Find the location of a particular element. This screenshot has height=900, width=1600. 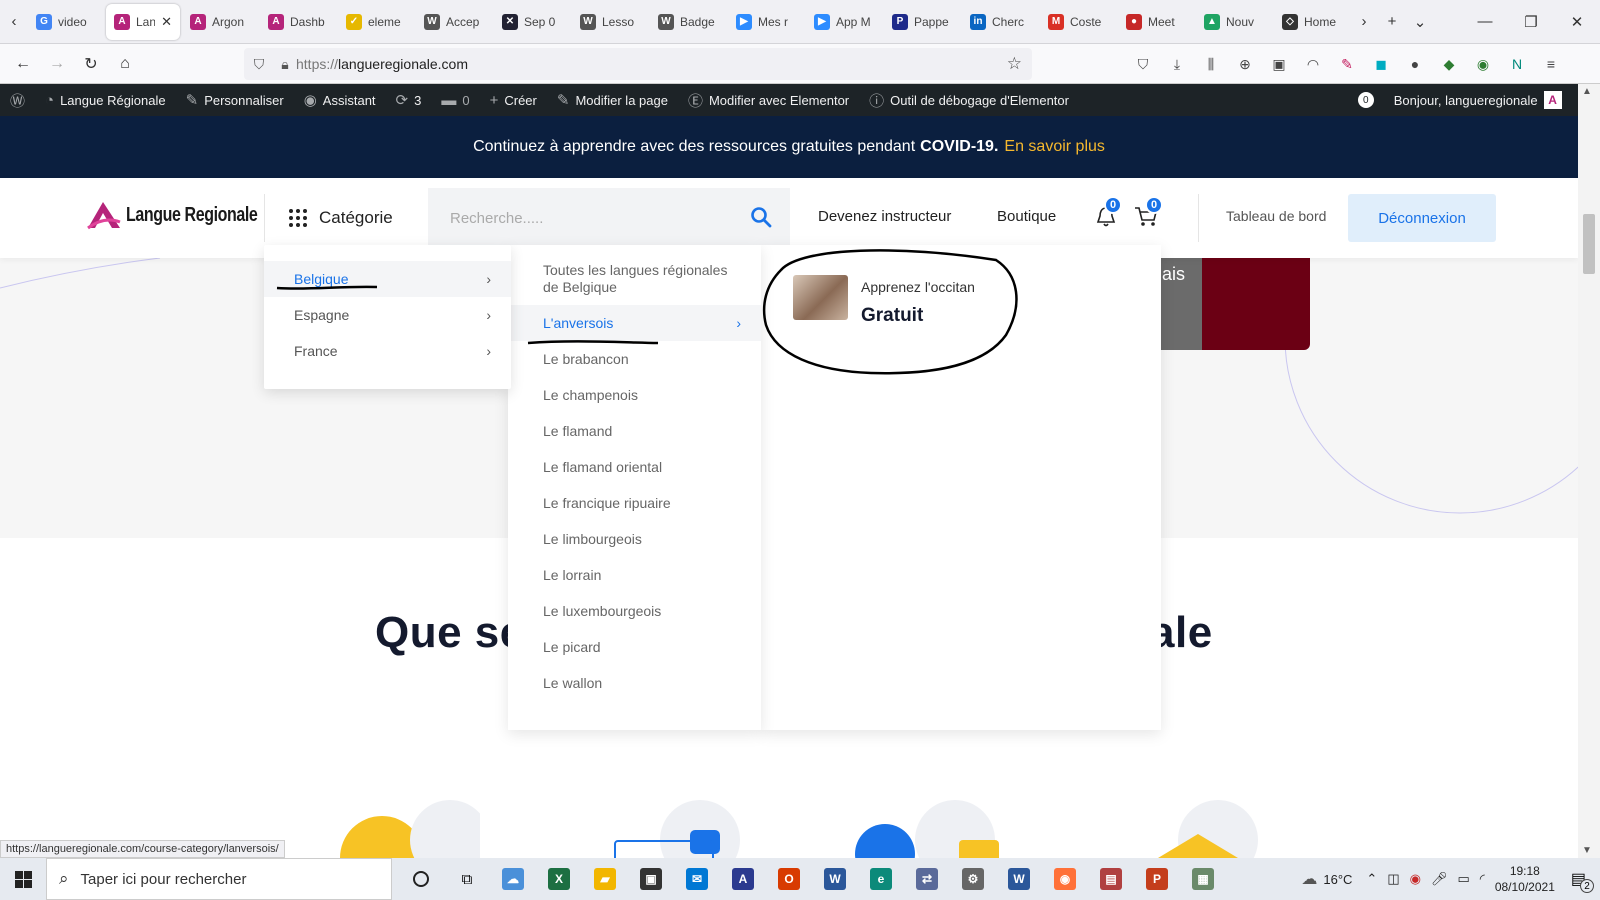

language-menu-item: Le limbourgeois is located at coordinates (634, 539).